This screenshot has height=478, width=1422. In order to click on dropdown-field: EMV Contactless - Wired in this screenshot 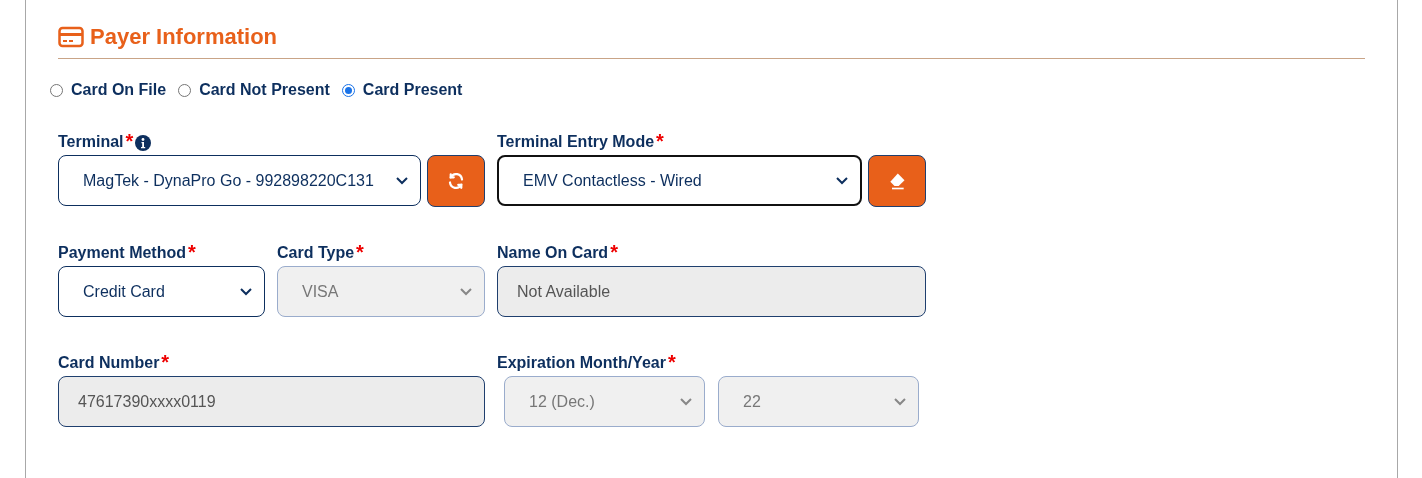, I will do `click(679, 180)`.